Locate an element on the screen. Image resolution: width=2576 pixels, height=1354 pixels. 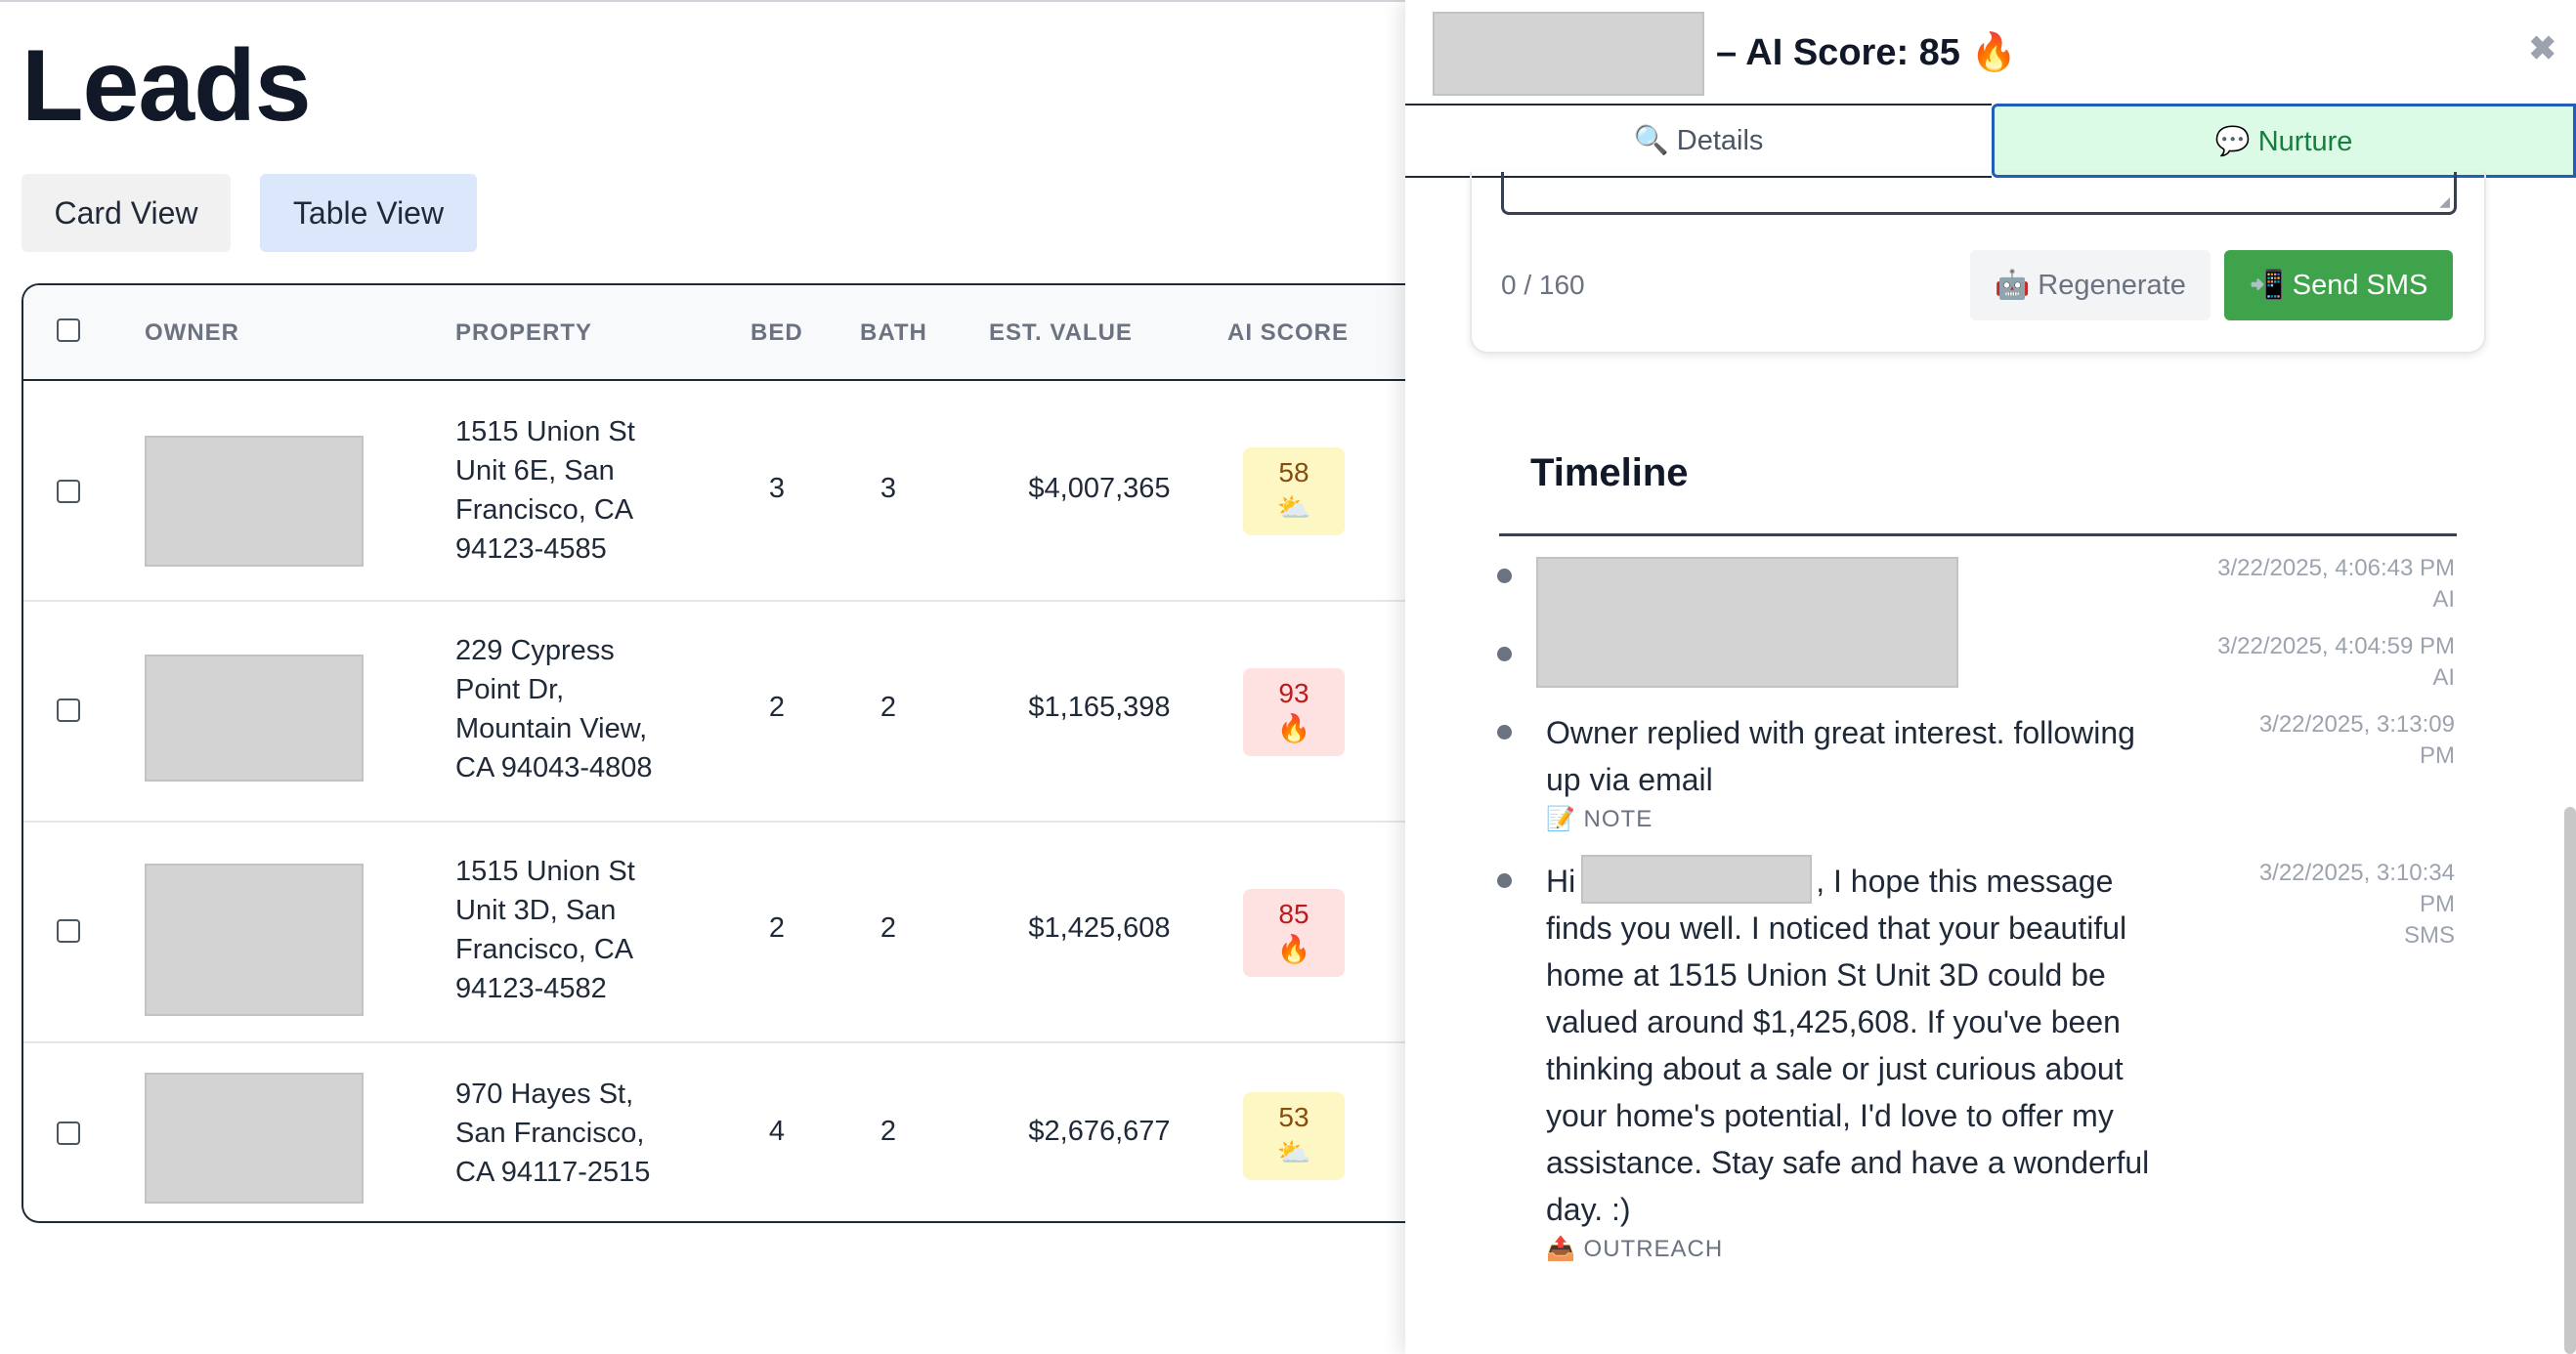
card-view-button: Card View is located at coordinates (126, 213).